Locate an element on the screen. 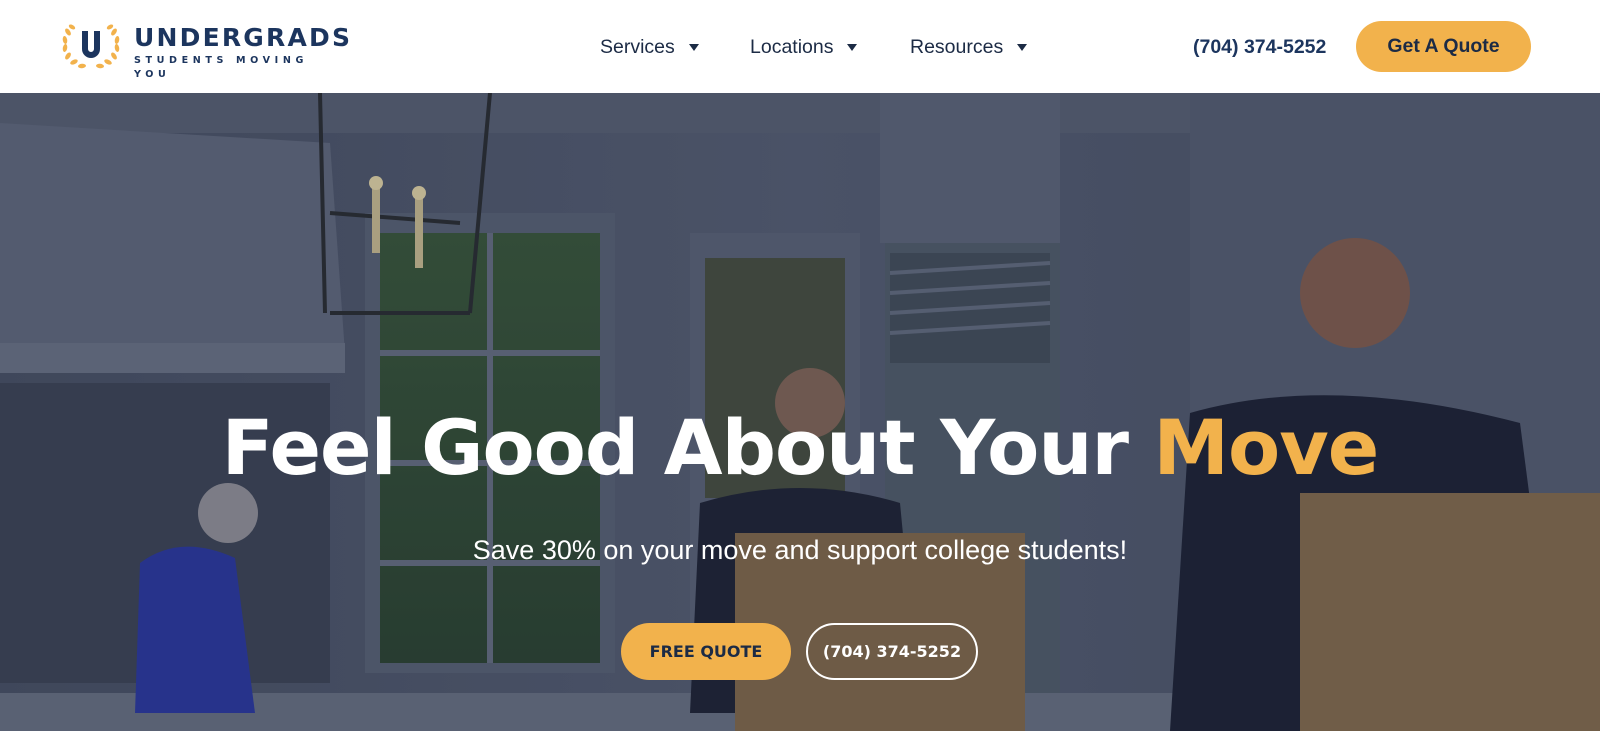 This screenshot has width=1600, height=731. laurel-wreath-icon is located at coordinates (91, 46).